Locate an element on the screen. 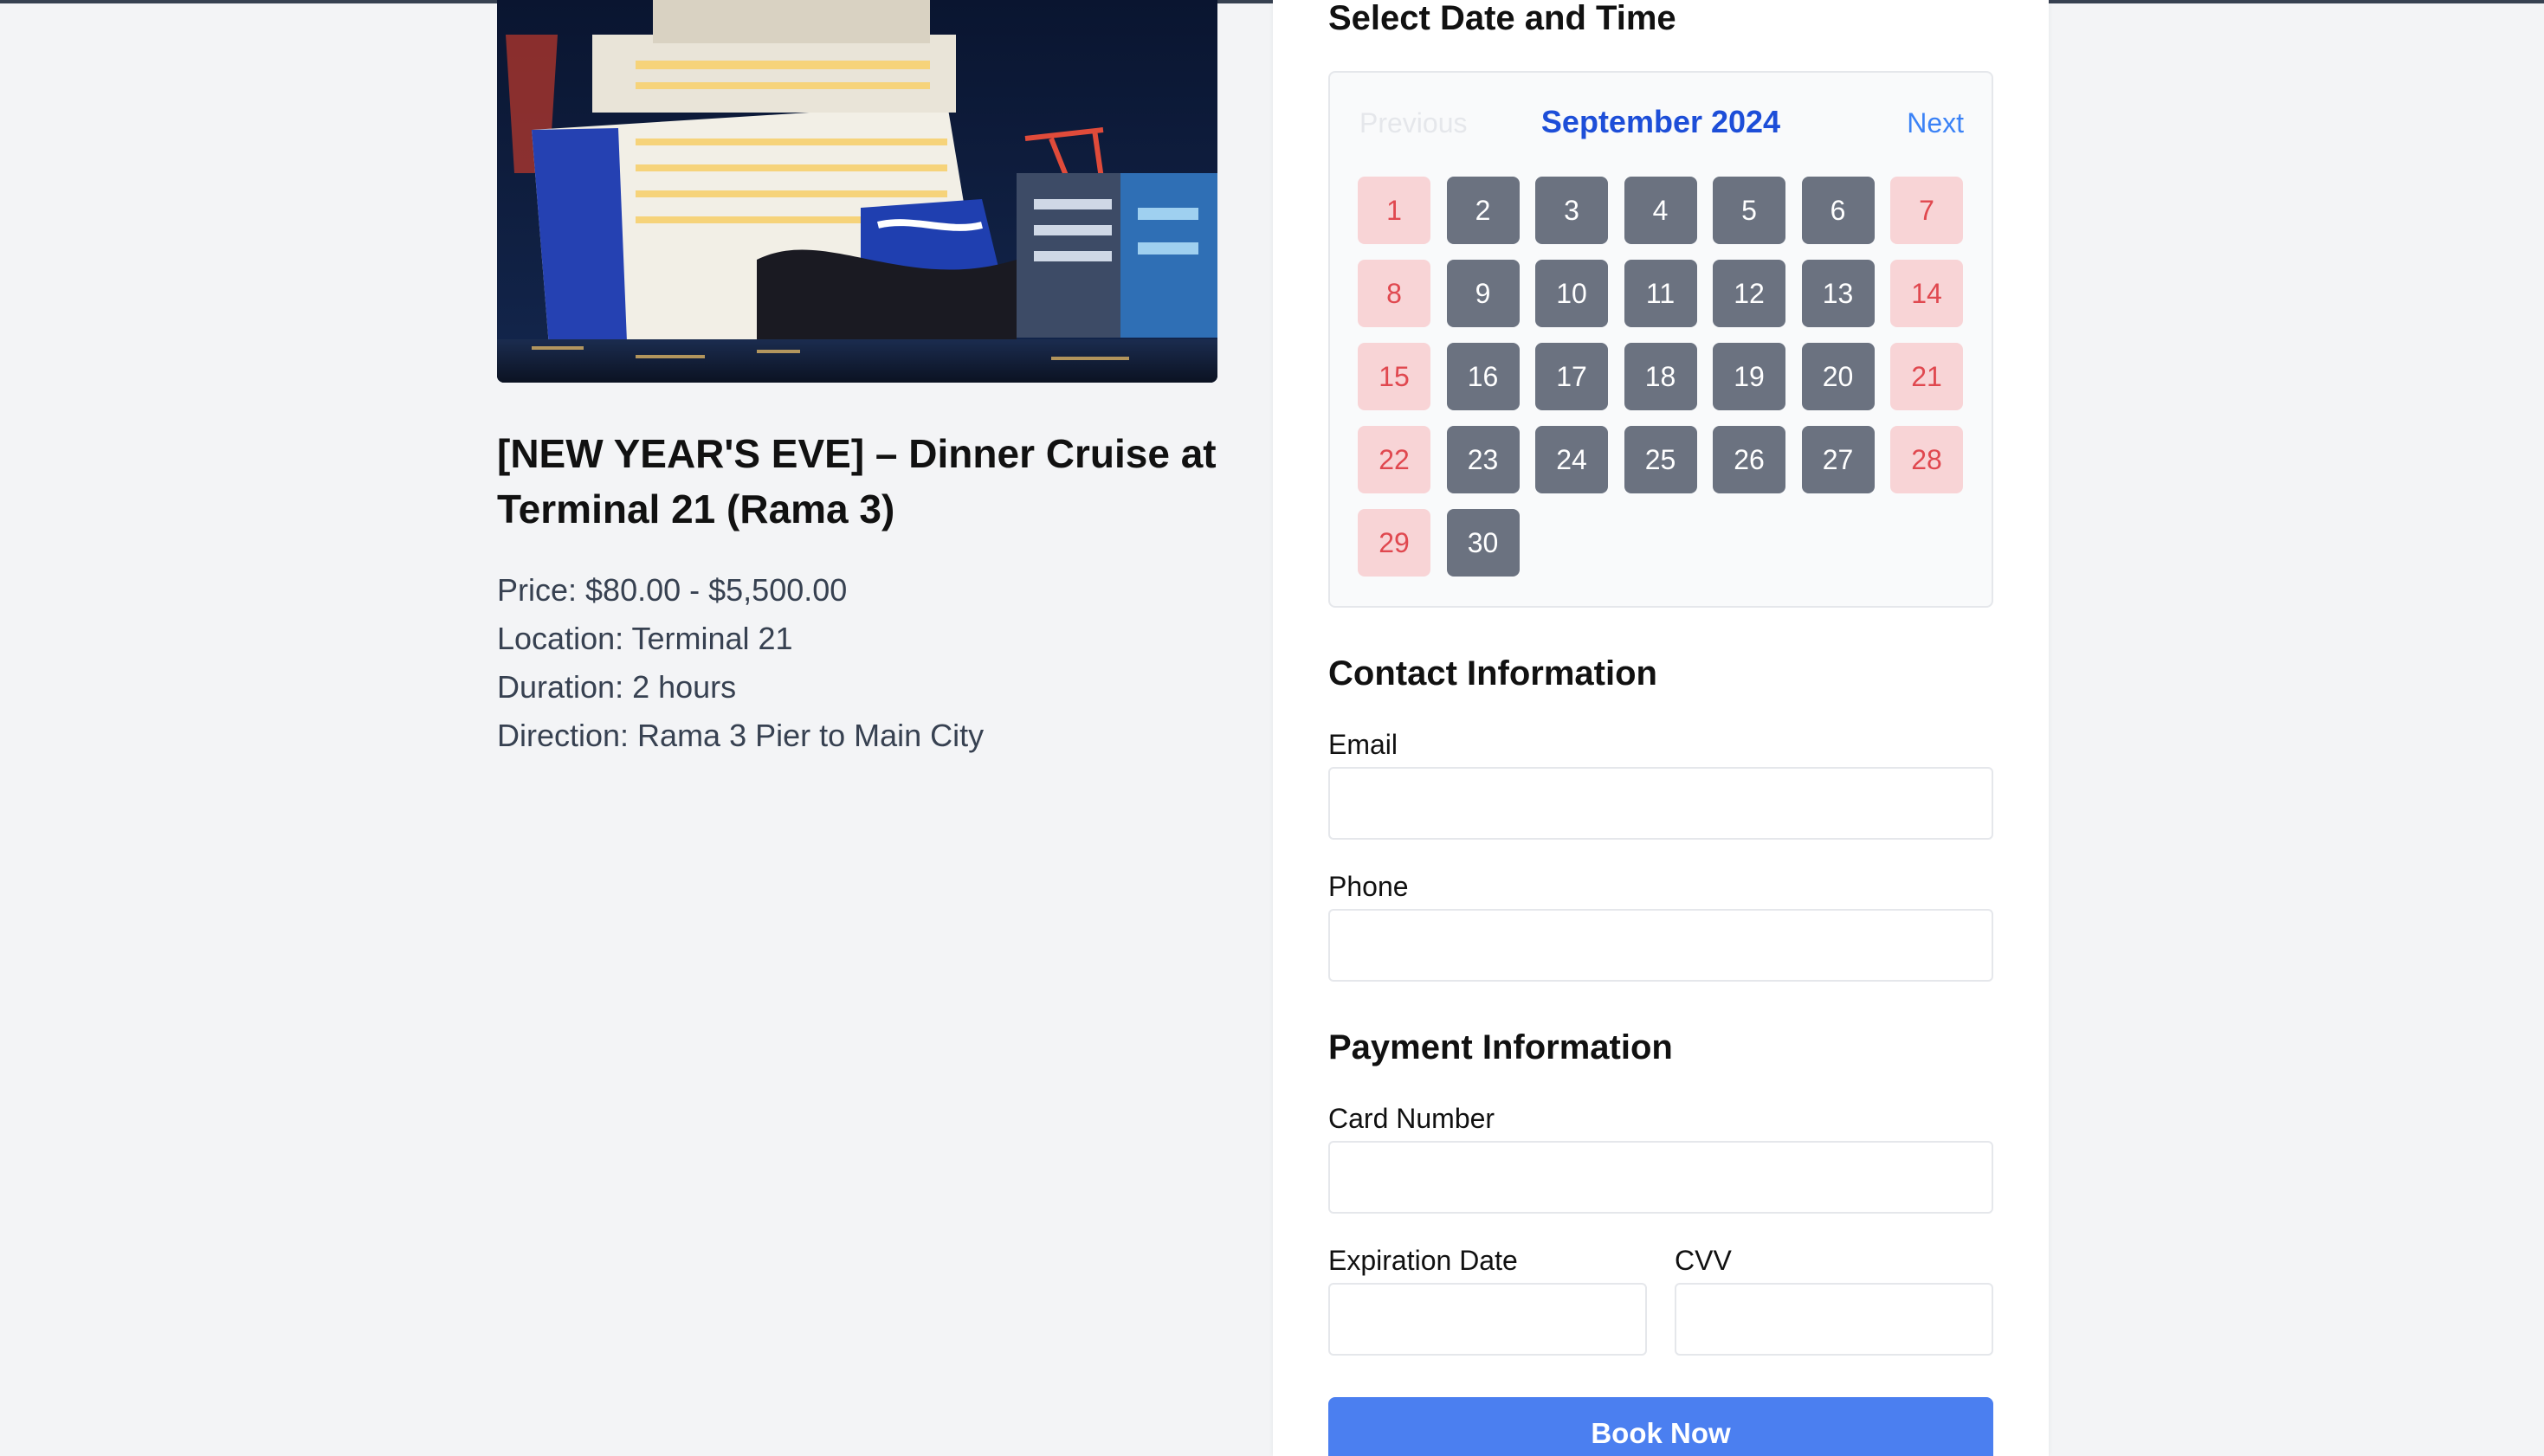 The height and width of the screenshot is (1456, 2544). calendar-day-2: 2 is located at coordinates (1483, 210).